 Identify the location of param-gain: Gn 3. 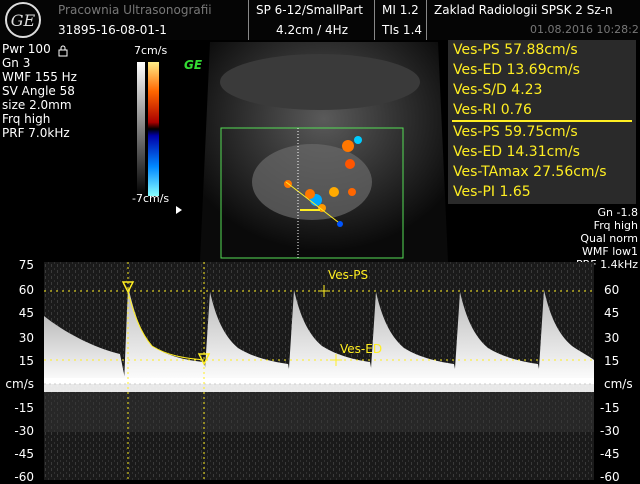
(16, 63).